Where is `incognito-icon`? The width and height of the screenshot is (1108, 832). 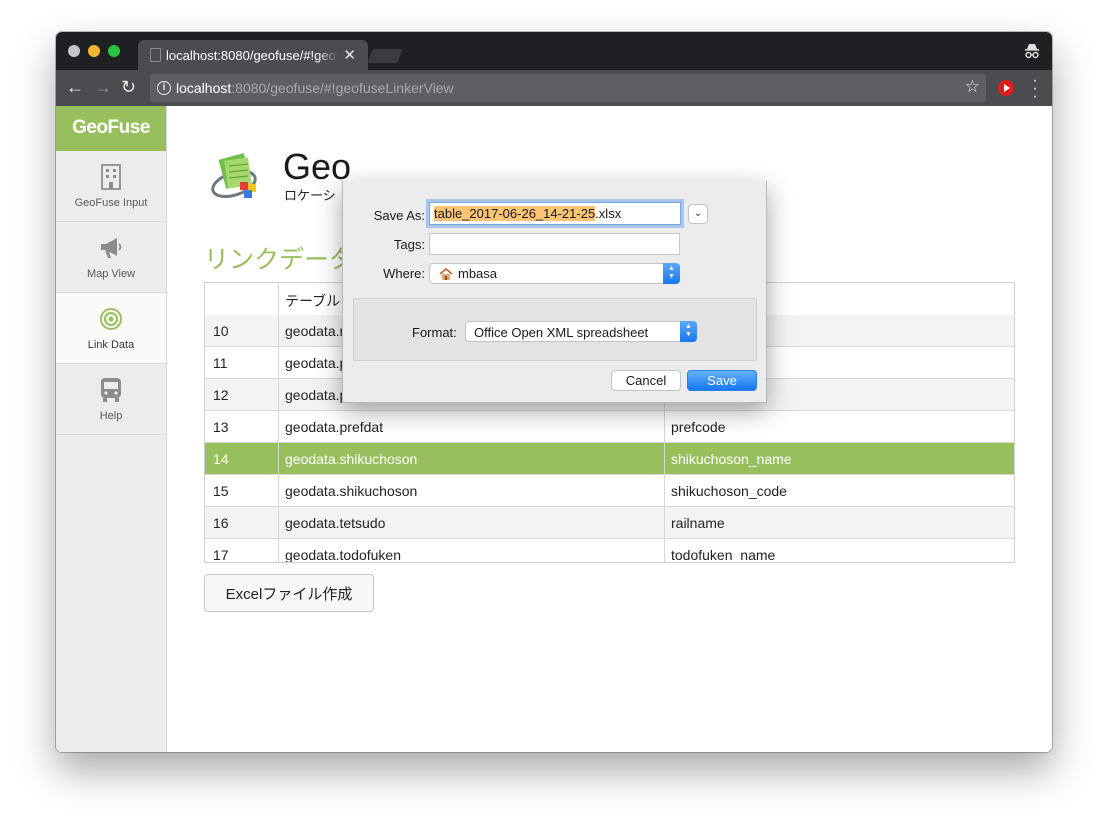
incognito-icon is located at coordinates (1032, 51).